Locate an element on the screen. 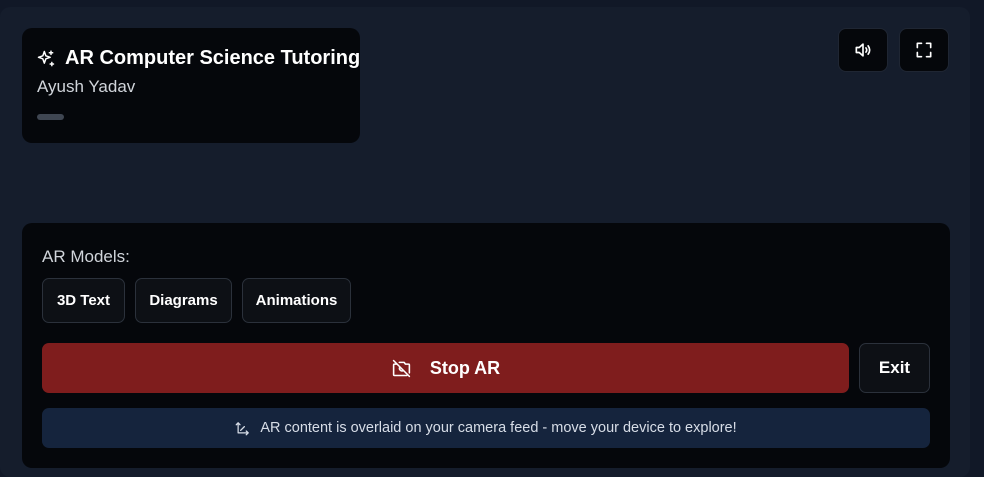  exit-button: Exit is located at coordinates (894, 368).